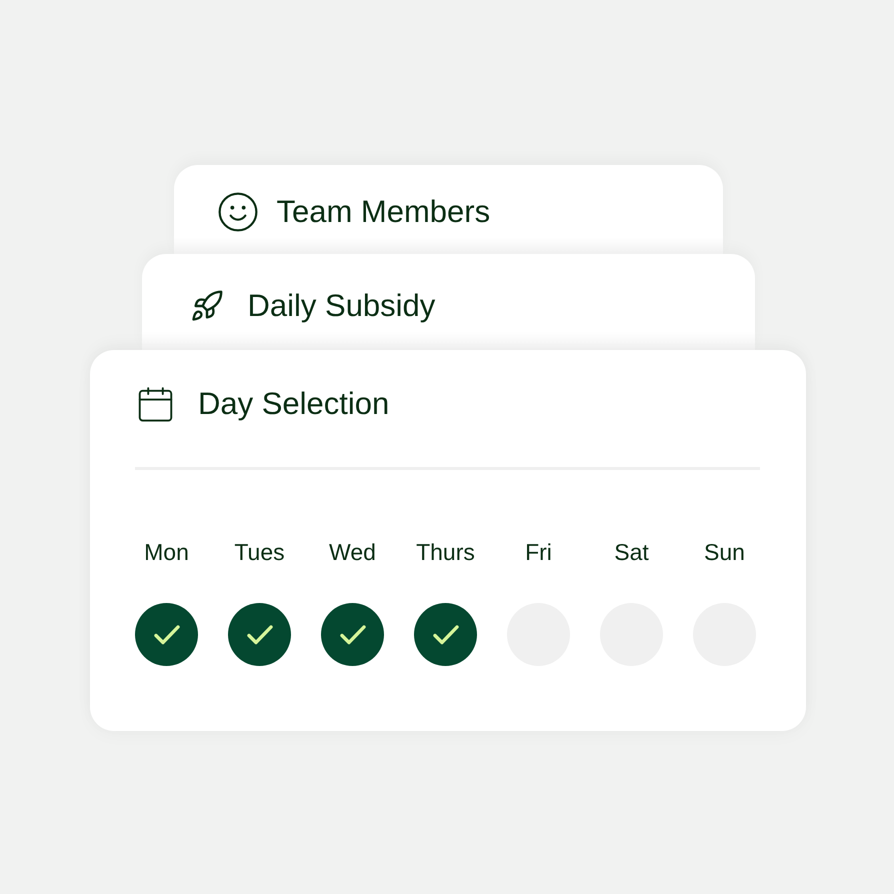 The height and width of the screenshot is (894, 894). What do you see at coordinates (207, 306) in the screenshot?
I see `rocket-icon` at bounding box center [207, 306].